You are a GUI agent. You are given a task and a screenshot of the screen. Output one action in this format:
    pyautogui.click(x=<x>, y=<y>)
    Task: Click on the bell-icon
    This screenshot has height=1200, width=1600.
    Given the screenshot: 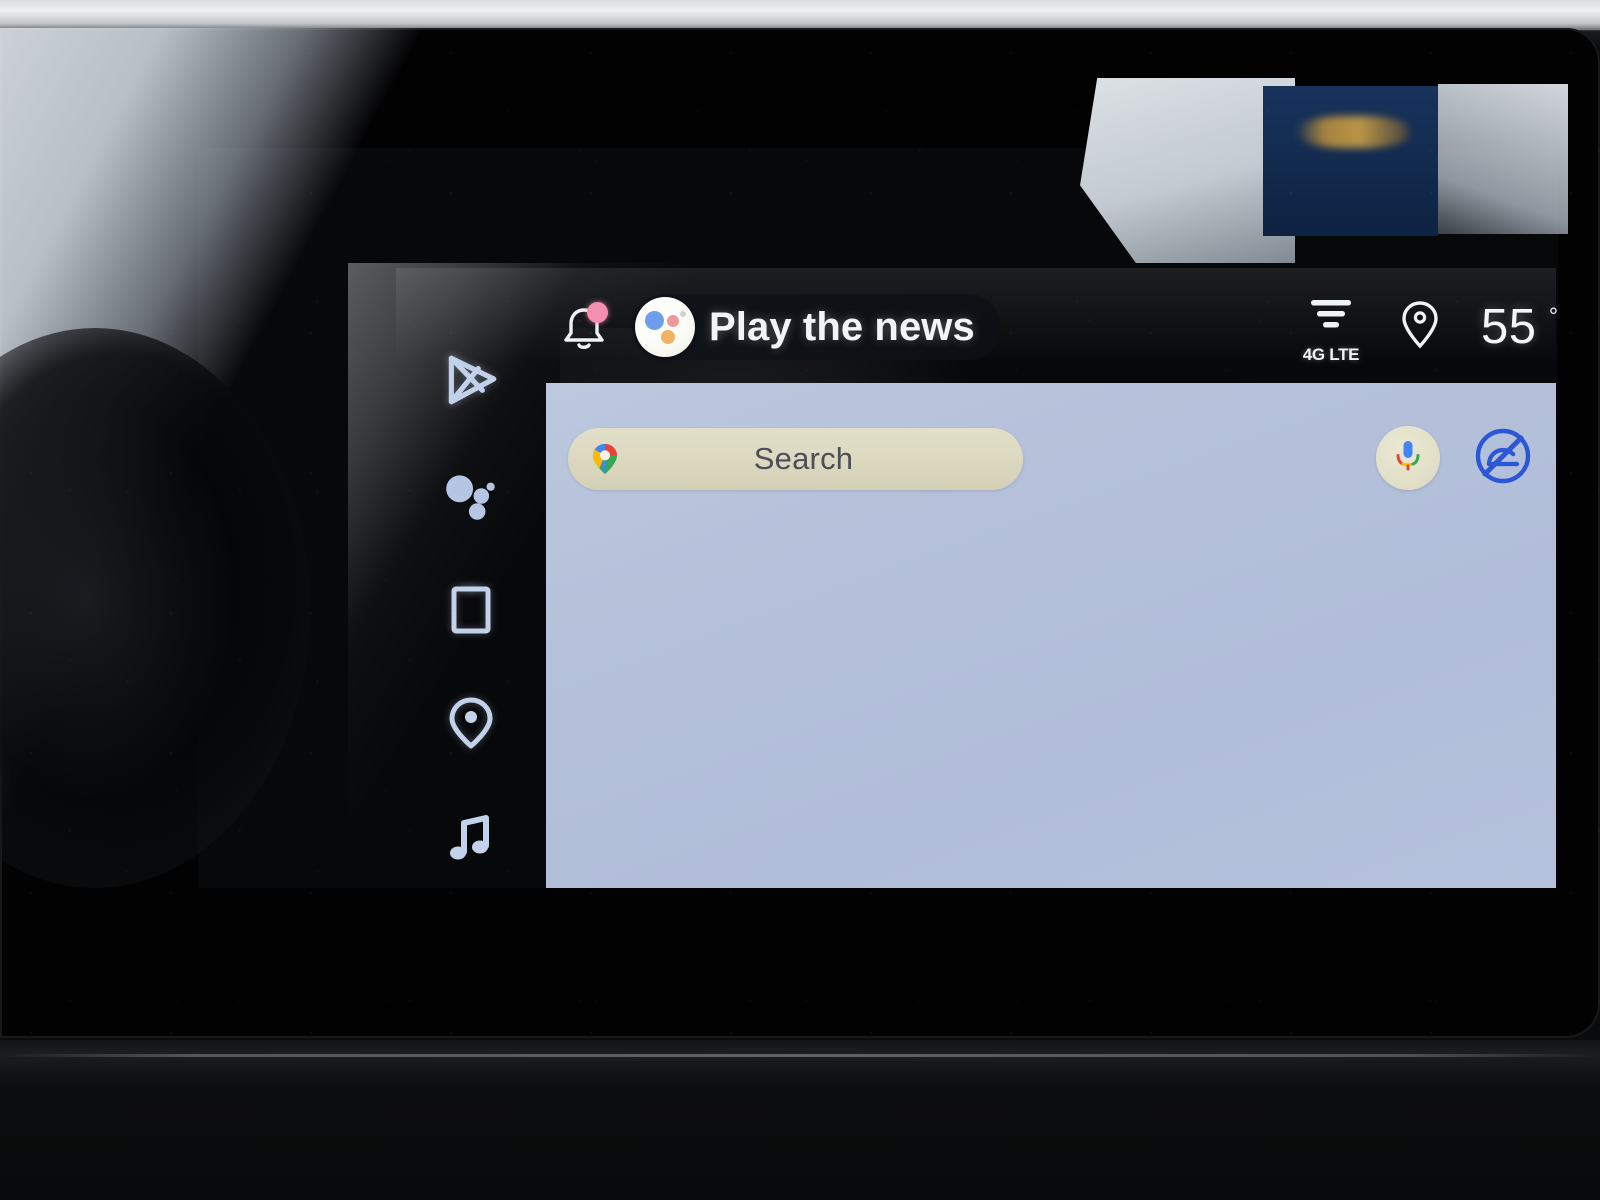 What is the action you would take?
    pyautogui.click(x=584, y=334)
    